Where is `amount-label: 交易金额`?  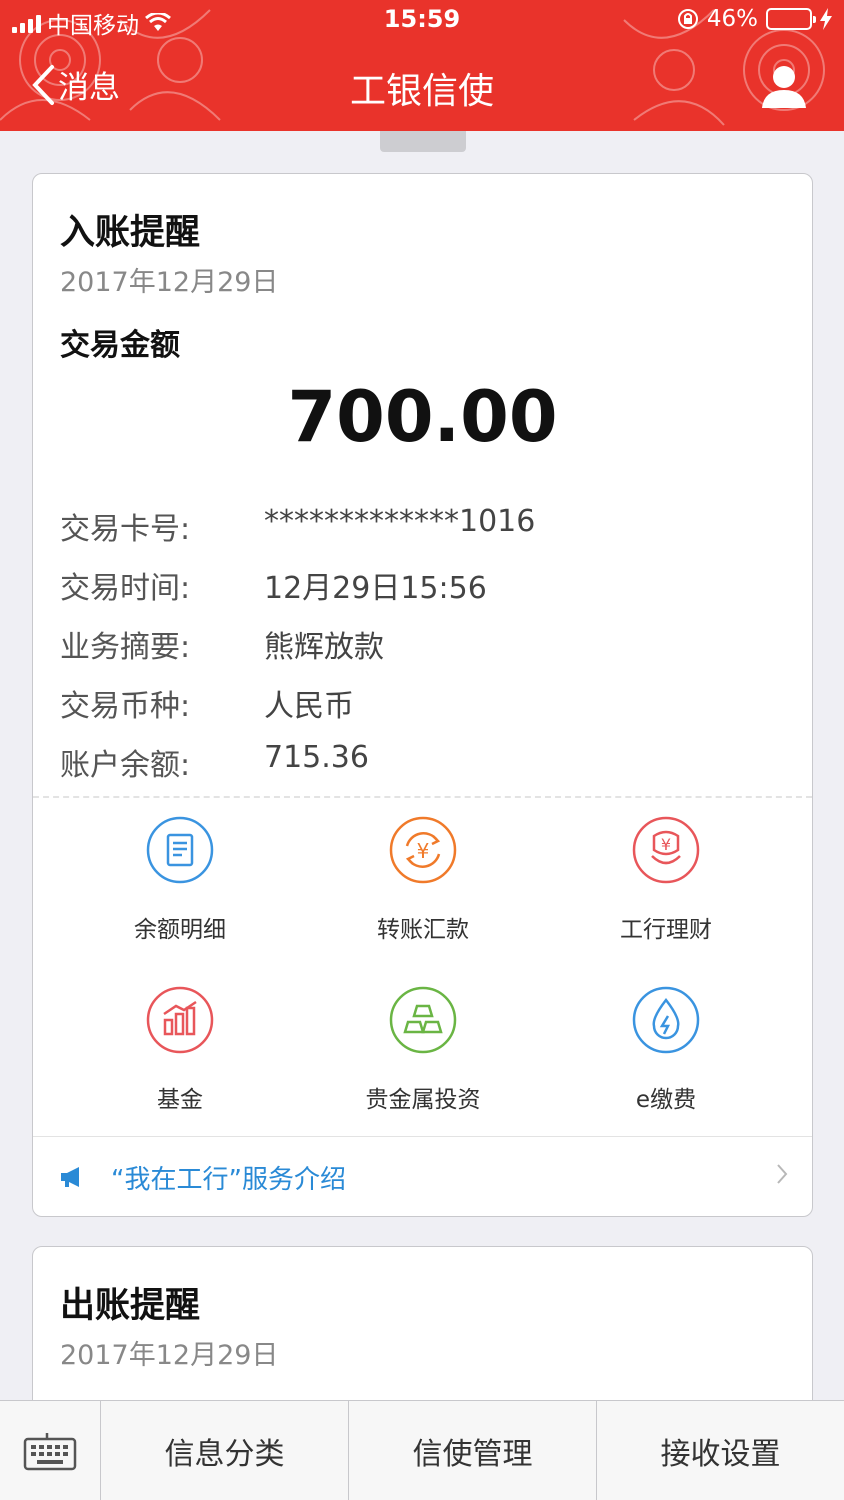
amount-label: 交易金额 is located at coordinates (120, 345).